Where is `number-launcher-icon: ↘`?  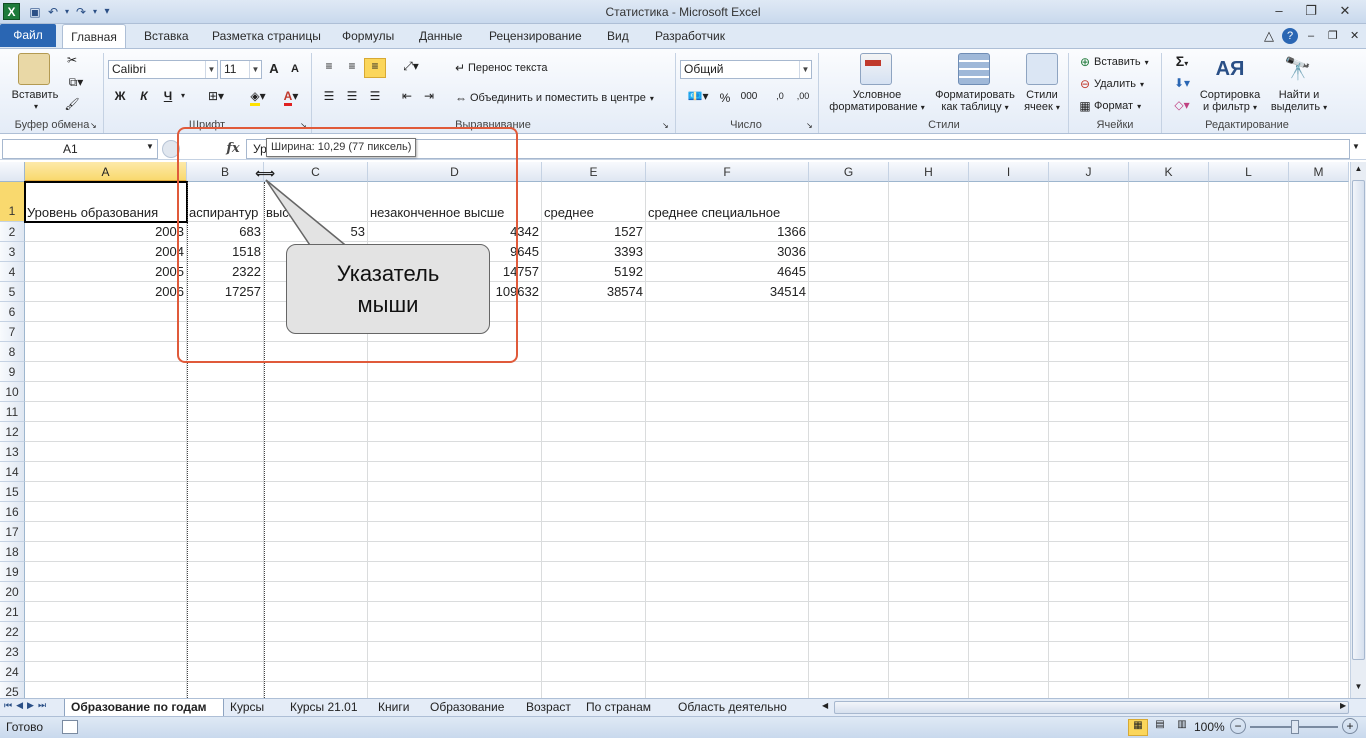
number-launcher-icon: ↘ is located at coordinates (809, 125).